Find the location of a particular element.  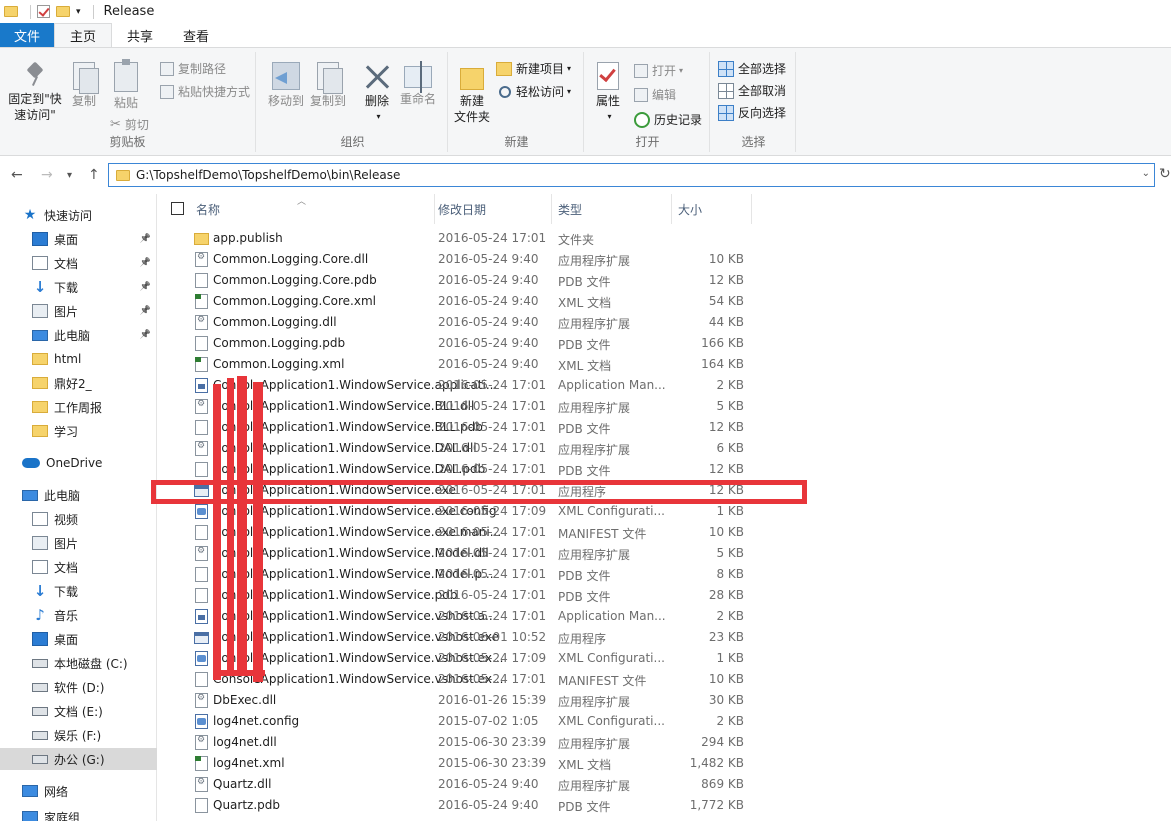

nav-item: 桌面 📌 is located at coordinates (78, 239).